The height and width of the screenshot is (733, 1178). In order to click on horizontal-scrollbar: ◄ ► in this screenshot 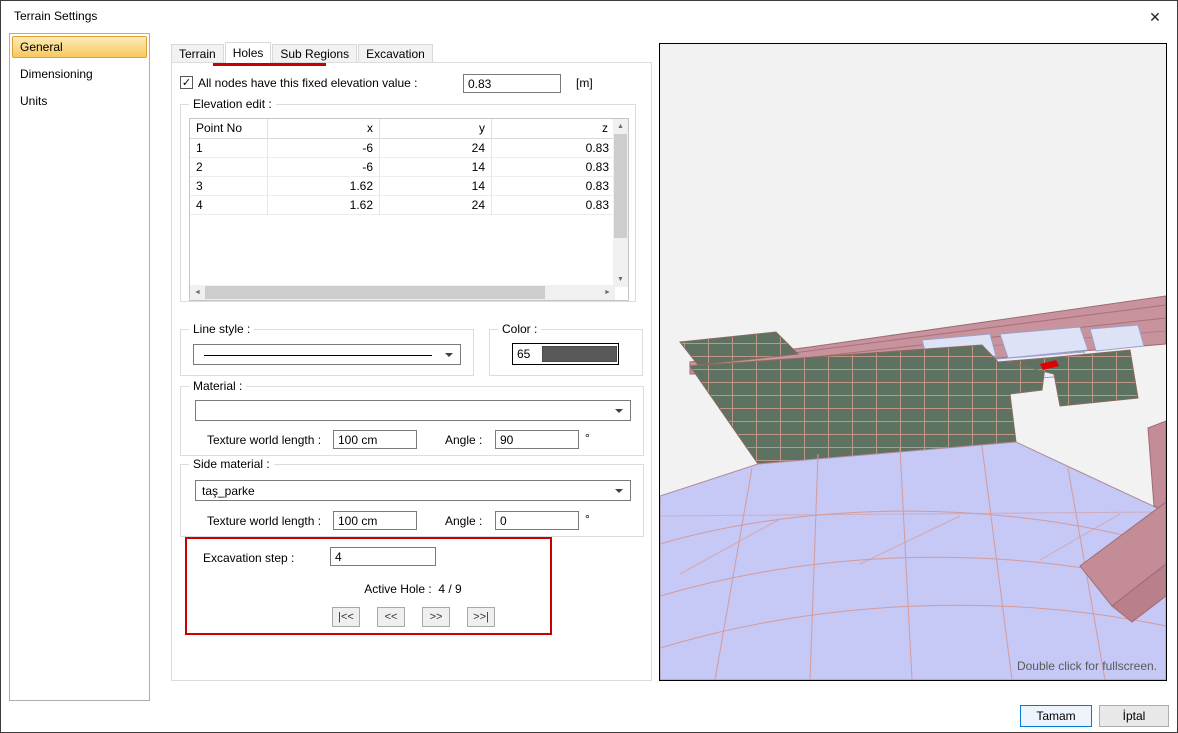, I will do `click(402, 292)`.